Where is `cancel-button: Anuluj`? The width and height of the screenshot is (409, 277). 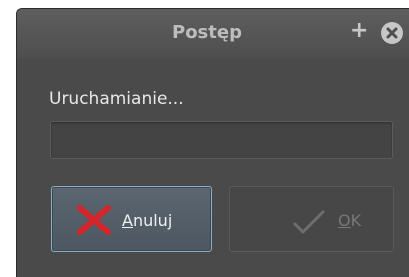
cancel-button: Anuluj is located at coordinates (131, 219).